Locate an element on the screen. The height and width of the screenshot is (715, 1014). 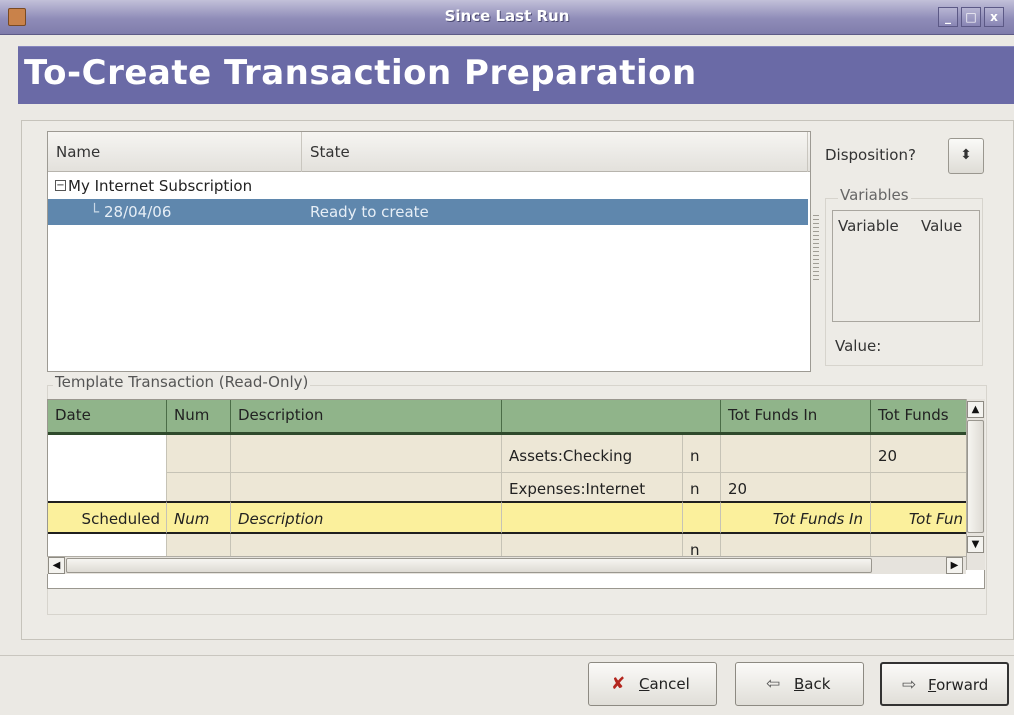
template-transaction-title: Template Transaction (Read-Only) is located at coordinates (182, 382).